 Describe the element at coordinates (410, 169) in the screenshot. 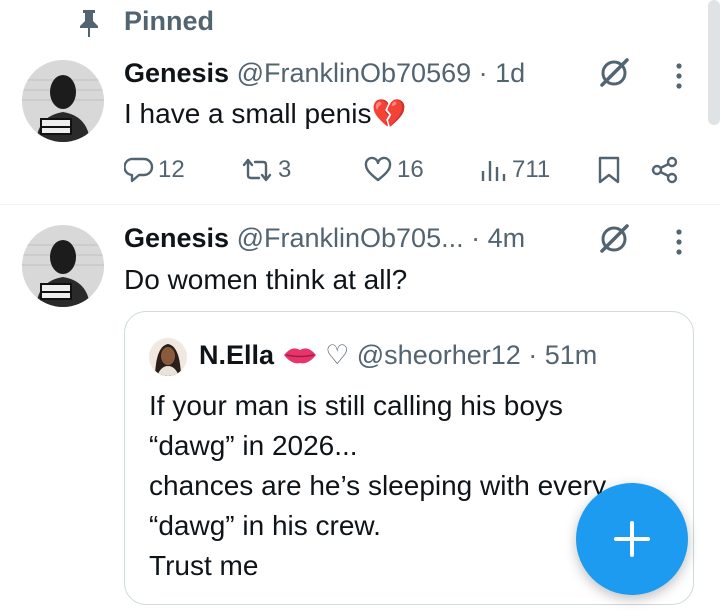

I see `like-count: 16` at that location.